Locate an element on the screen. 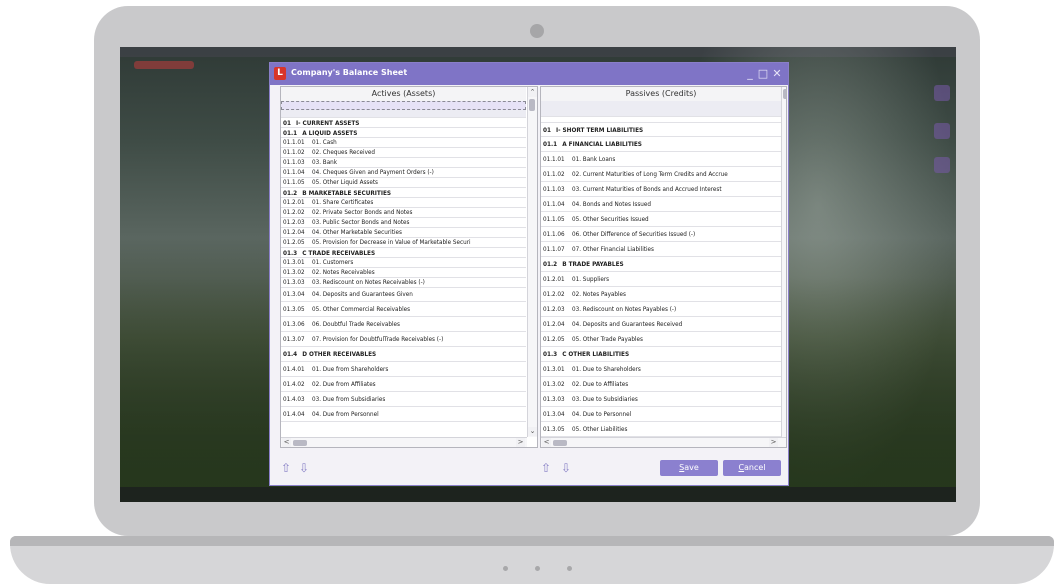 The height and width of the screenshot is (584, 1064). maximize-button: □ is located at coordinates (763, 73).